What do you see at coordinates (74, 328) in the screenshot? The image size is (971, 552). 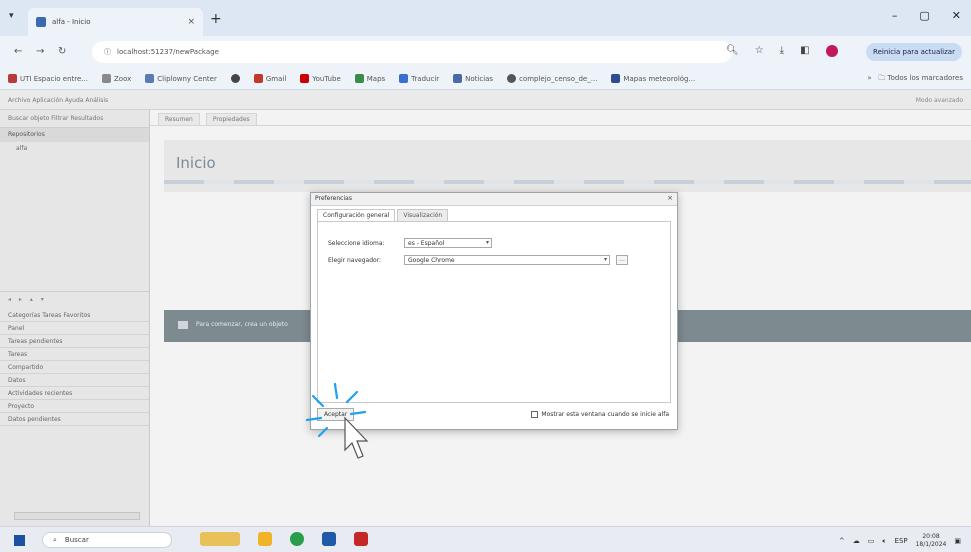 I see `list-item: Panel` at bounding box center [74, 328].